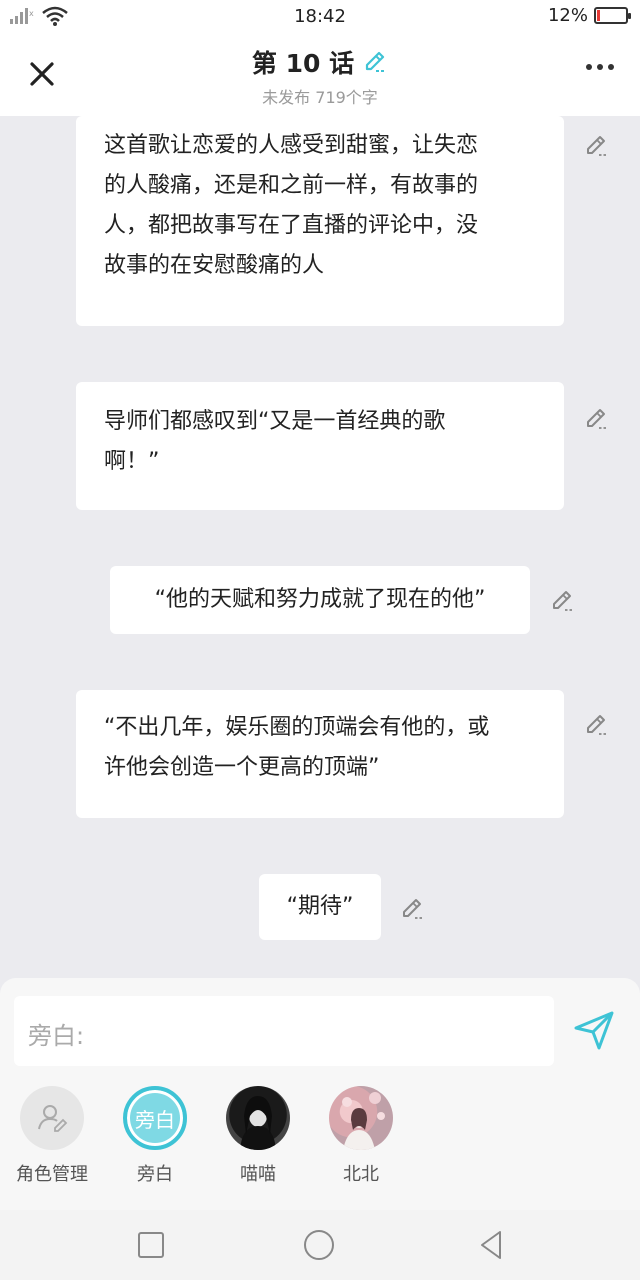  I want to click on role-miaomiao: 喵喵, so click(258, 1136).